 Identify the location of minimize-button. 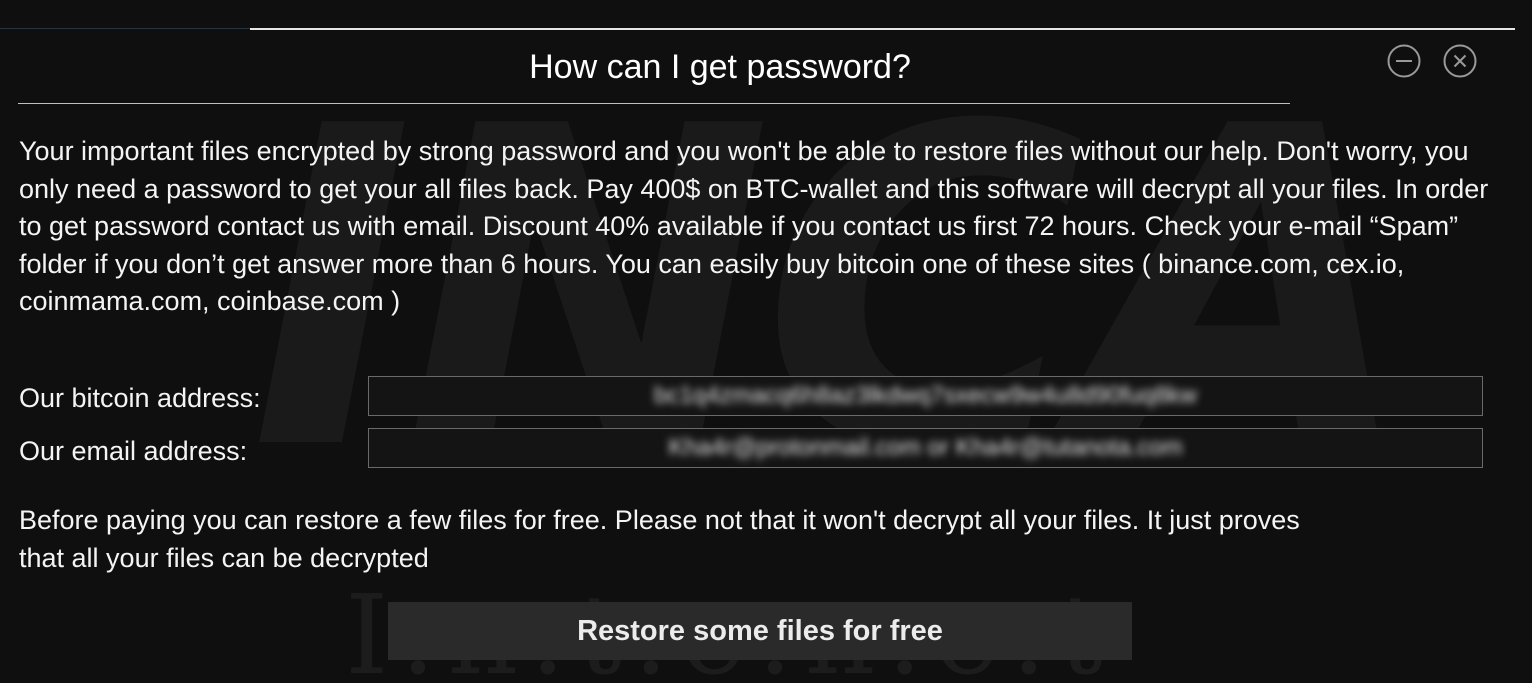
(1404, 61).